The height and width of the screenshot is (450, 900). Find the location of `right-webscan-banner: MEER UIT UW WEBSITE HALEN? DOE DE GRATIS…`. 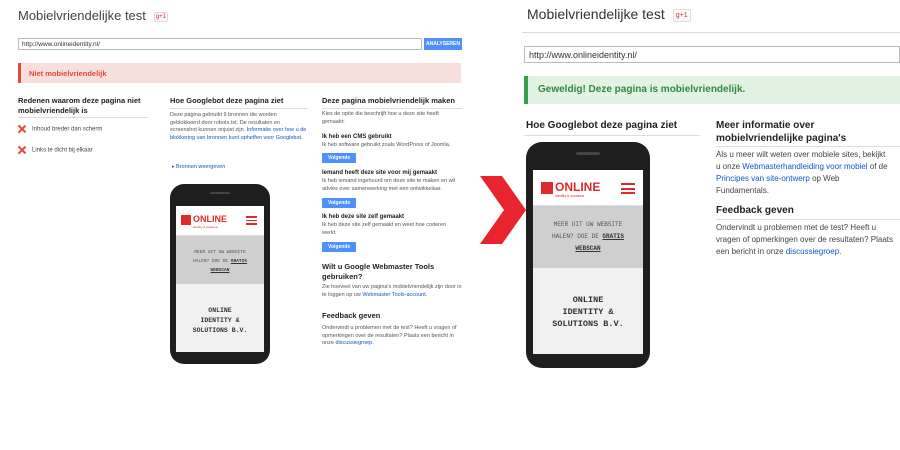

right-webscan-banner: MEER UIT UW WEBSITE HALEN? DOE DE GRATIS… is located at coordinates (588, 237).